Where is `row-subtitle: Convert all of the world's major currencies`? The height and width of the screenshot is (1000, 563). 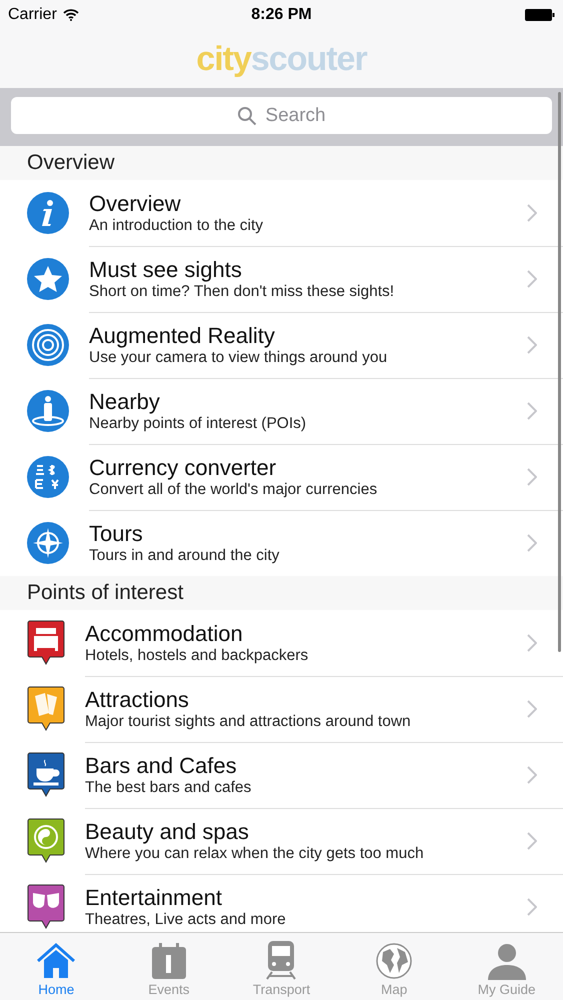
row-subtitle: Convert all of the world's major currencies is located at coordinates (233, 489).